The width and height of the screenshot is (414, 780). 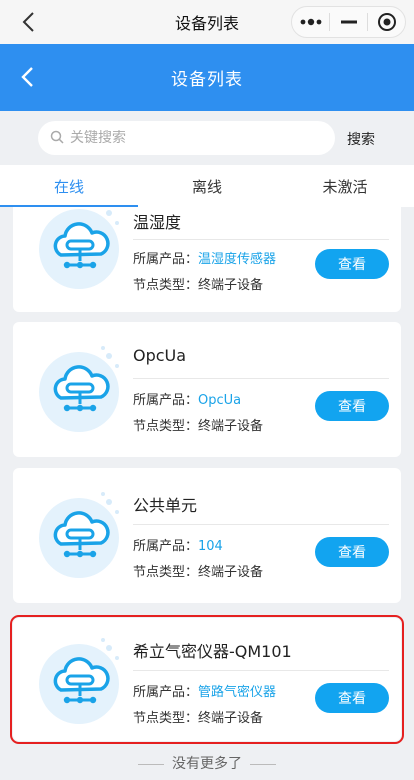 What do you see at coordinates (310, 22) in the screenshot?
I see `more-icon` at bounding box center [310, 22].